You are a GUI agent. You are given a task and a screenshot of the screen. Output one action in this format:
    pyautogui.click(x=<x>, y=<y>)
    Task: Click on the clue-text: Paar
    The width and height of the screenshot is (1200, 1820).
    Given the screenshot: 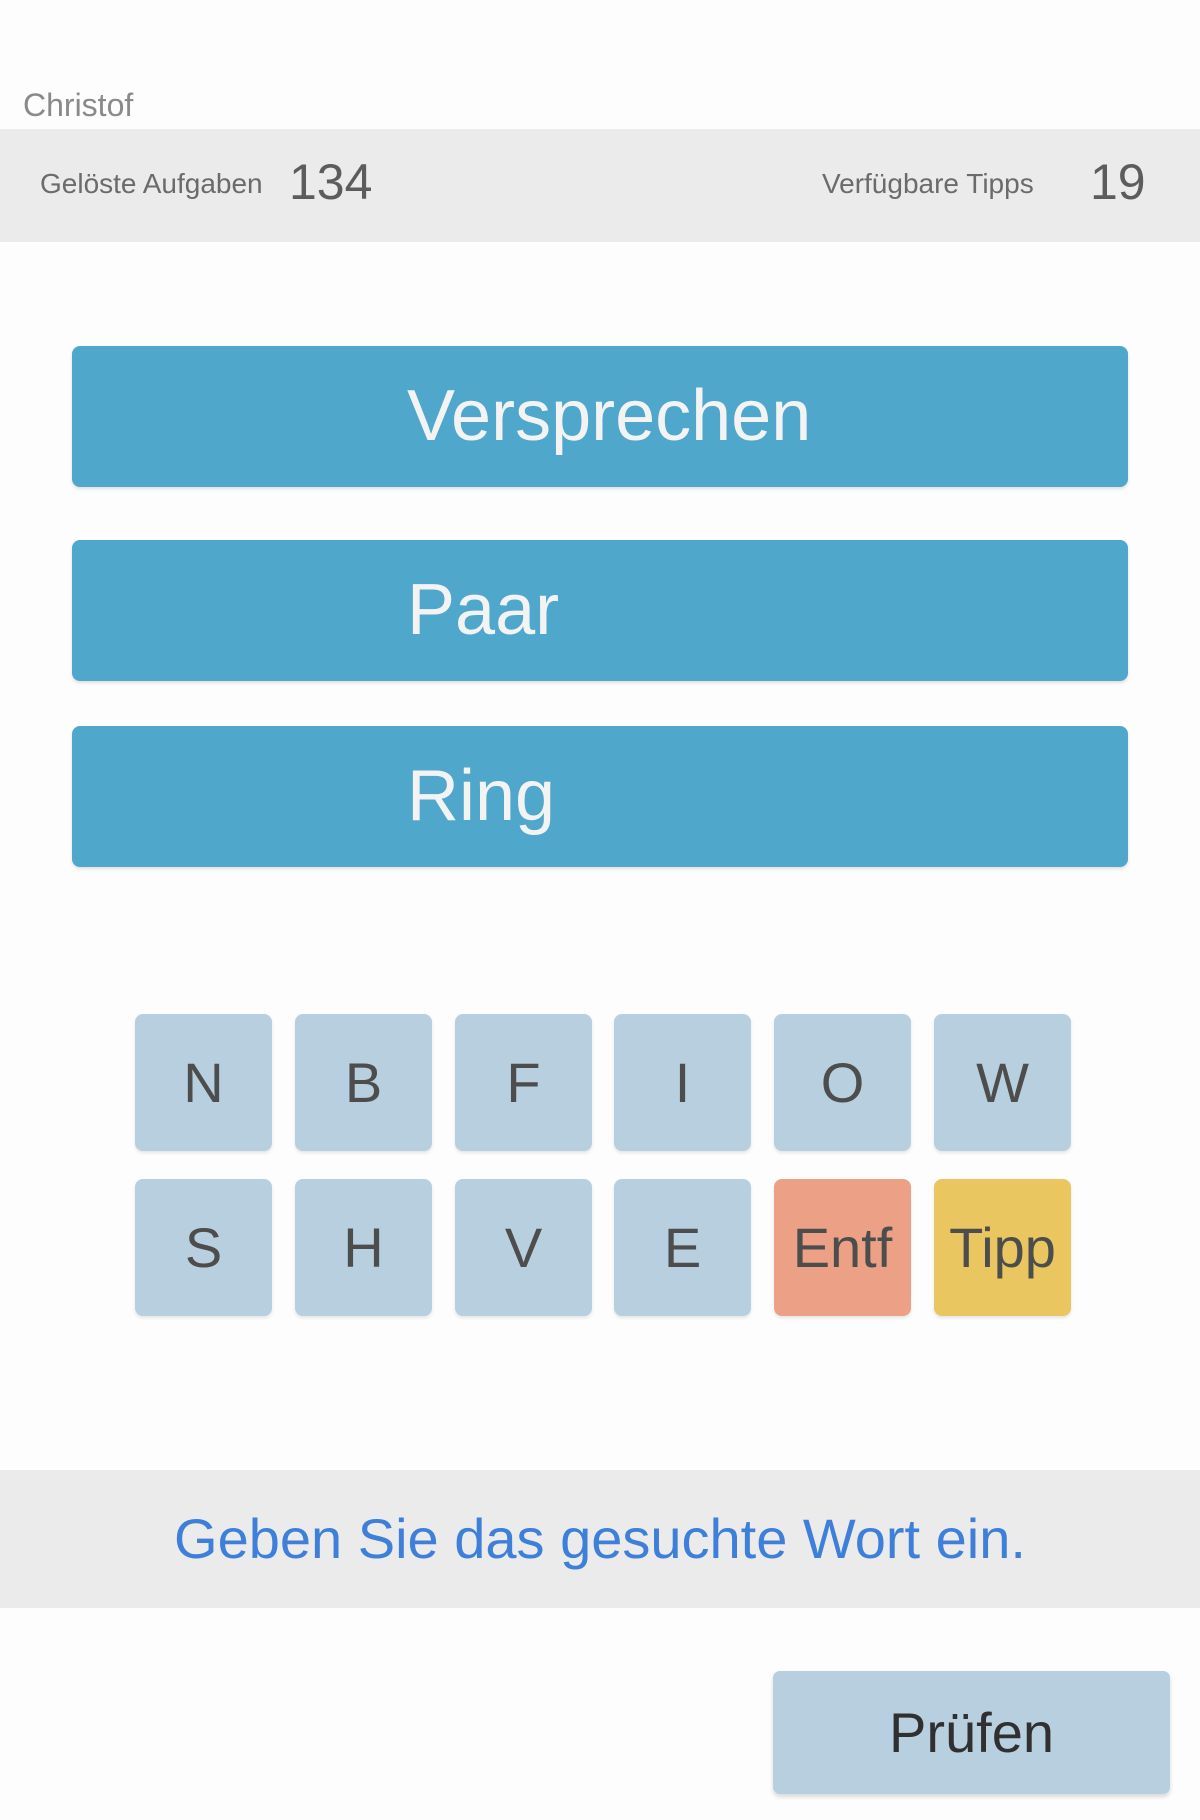 What is the action you would take?
    pyautogui.click(x=483, y=610)
    